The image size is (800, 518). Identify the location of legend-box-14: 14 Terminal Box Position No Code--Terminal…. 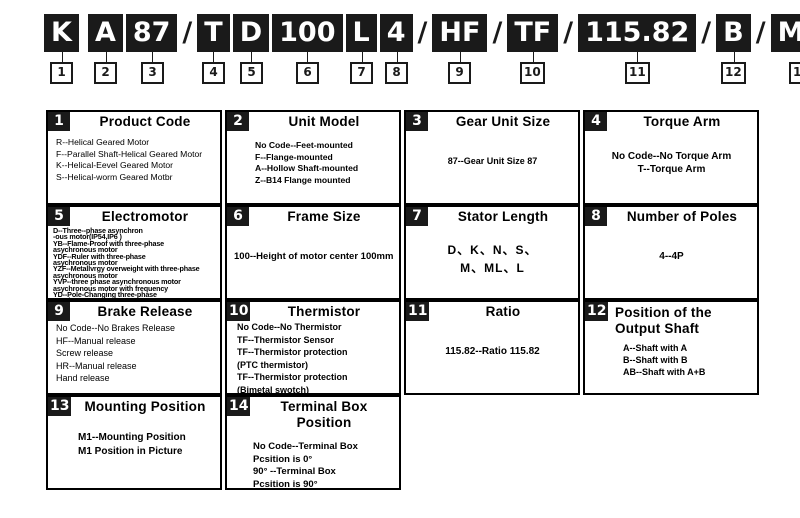
(313, 442).